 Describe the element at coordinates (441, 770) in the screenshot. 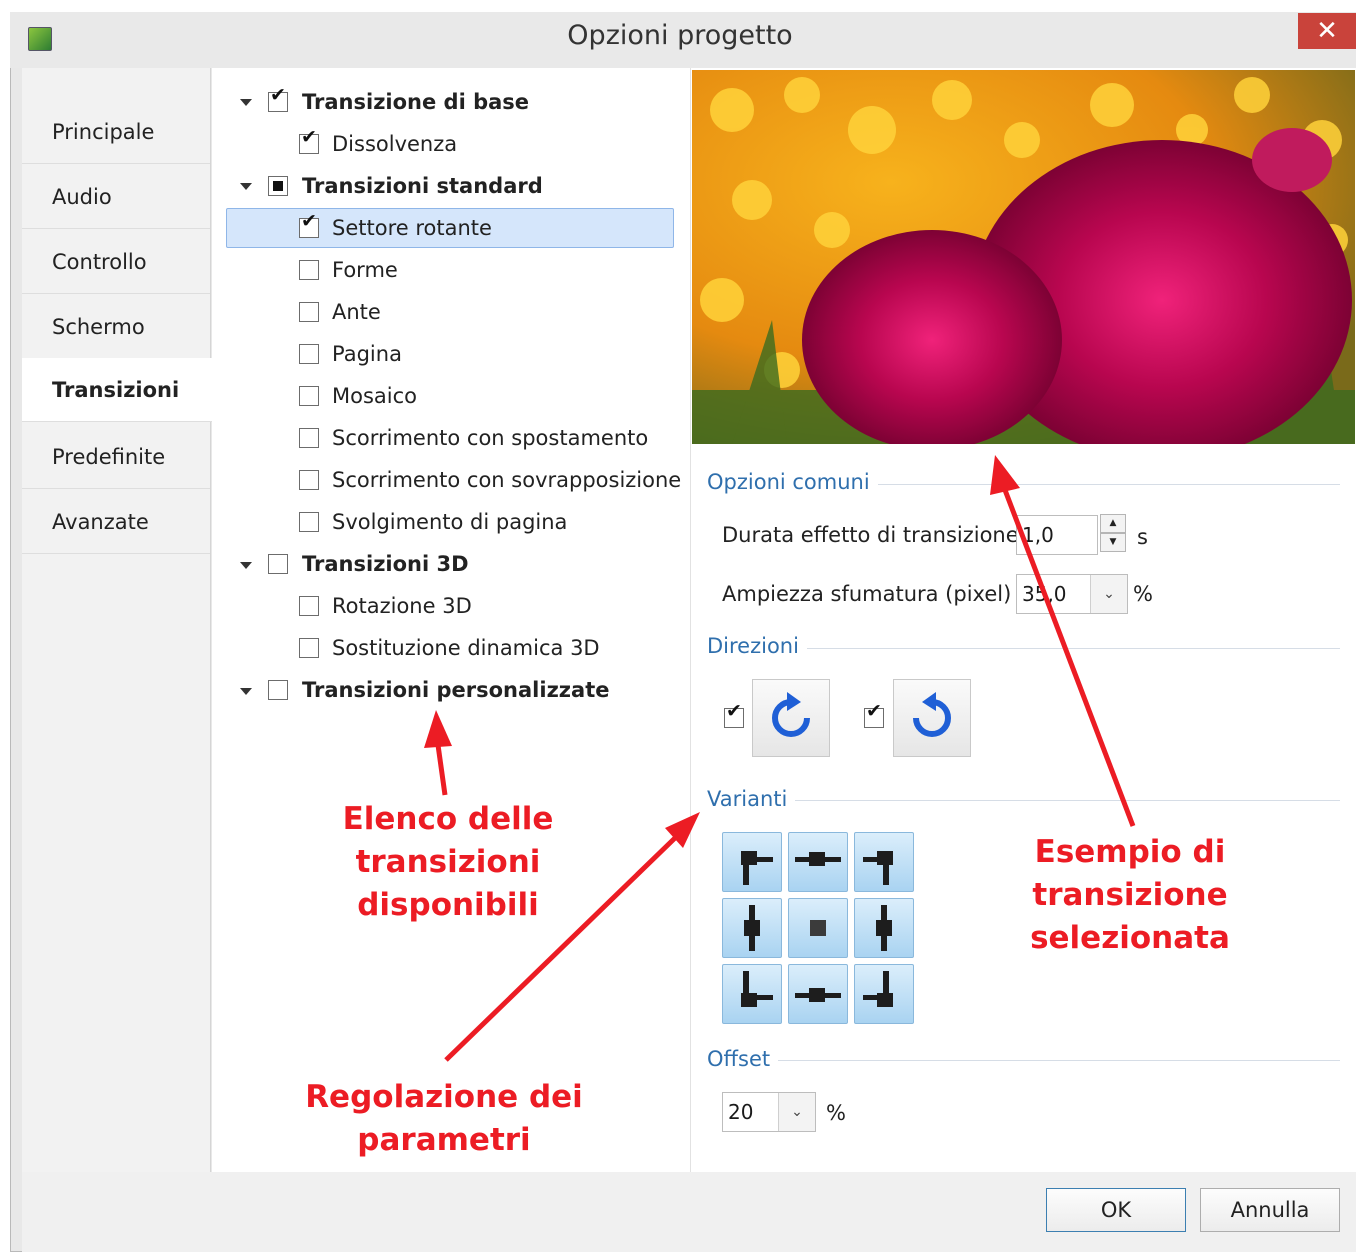

I see `arrow-to-tree` at that location.